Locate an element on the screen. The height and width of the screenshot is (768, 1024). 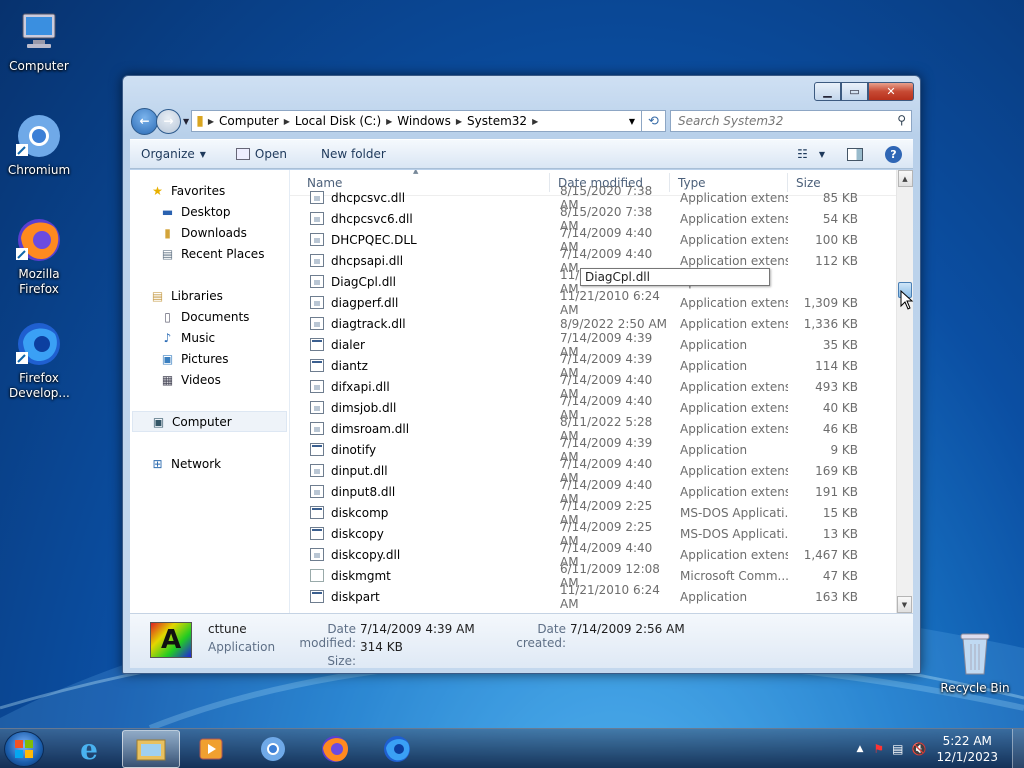
file-name-cell: difxapi.dll is located at coordinates (420, 387).